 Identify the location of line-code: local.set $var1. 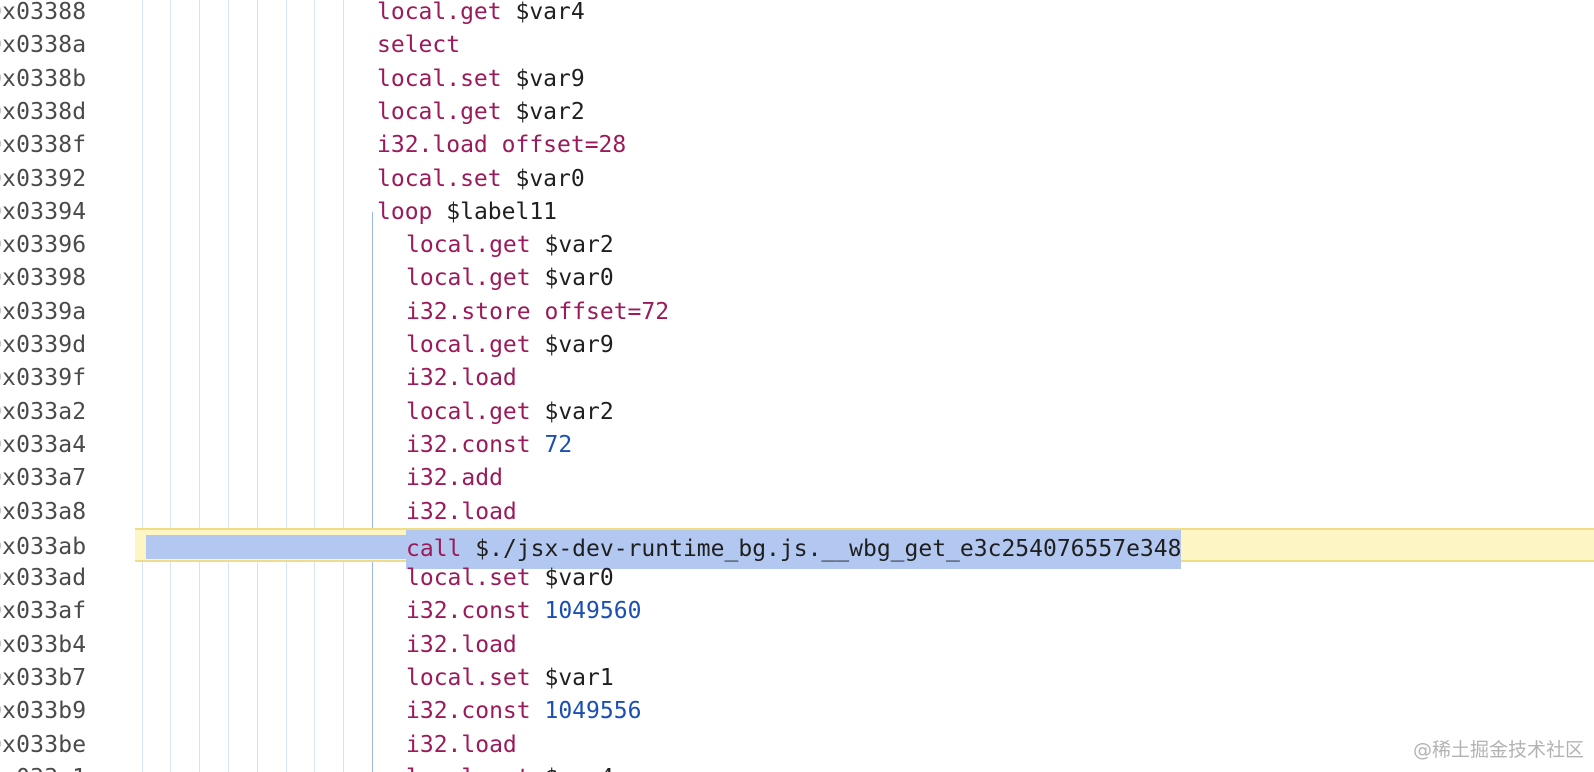
(510, 678).